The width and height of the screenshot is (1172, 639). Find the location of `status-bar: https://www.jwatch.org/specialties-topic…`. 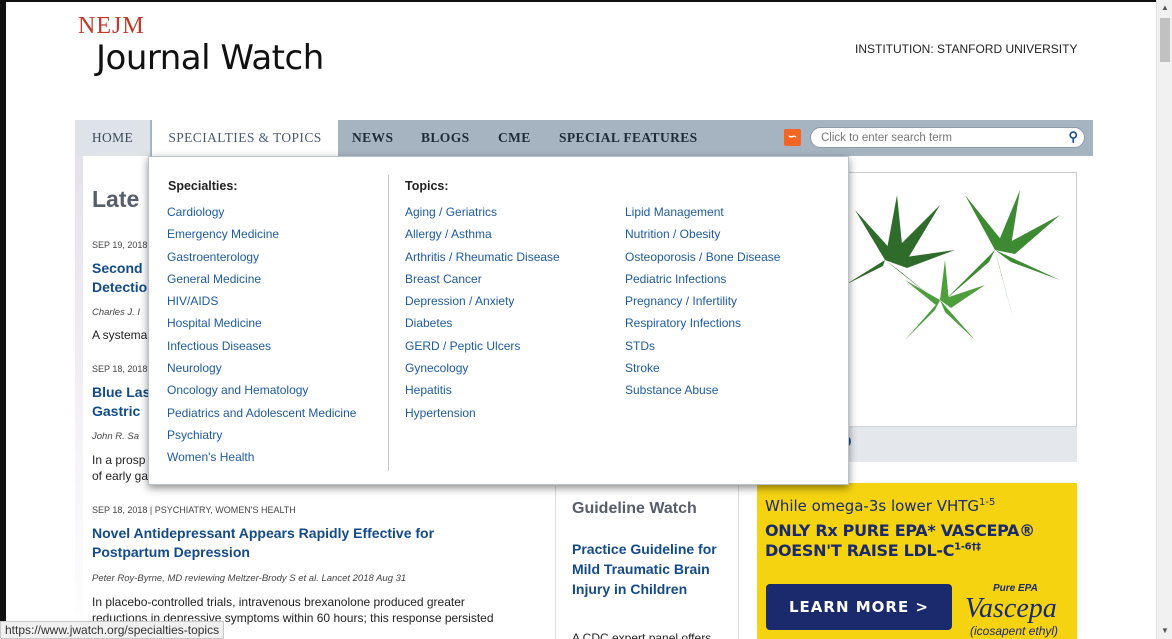

status-bar: https://www.jwatch.org/specialties-topic… is located at coordinates (112, 630).